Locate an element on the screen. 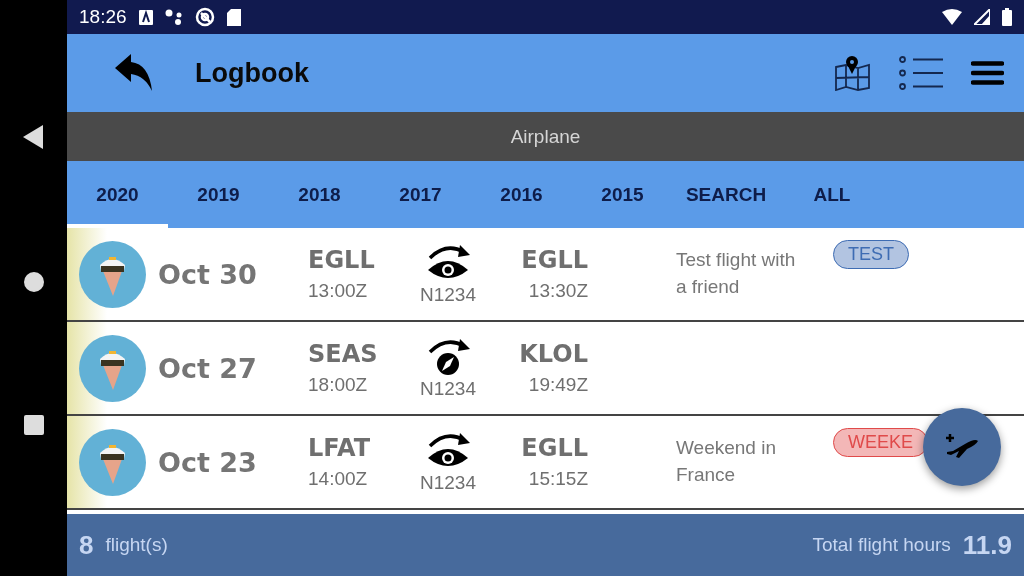 The image size is (1024, 576). home-nav-icon is located at coordinates (33, 282).